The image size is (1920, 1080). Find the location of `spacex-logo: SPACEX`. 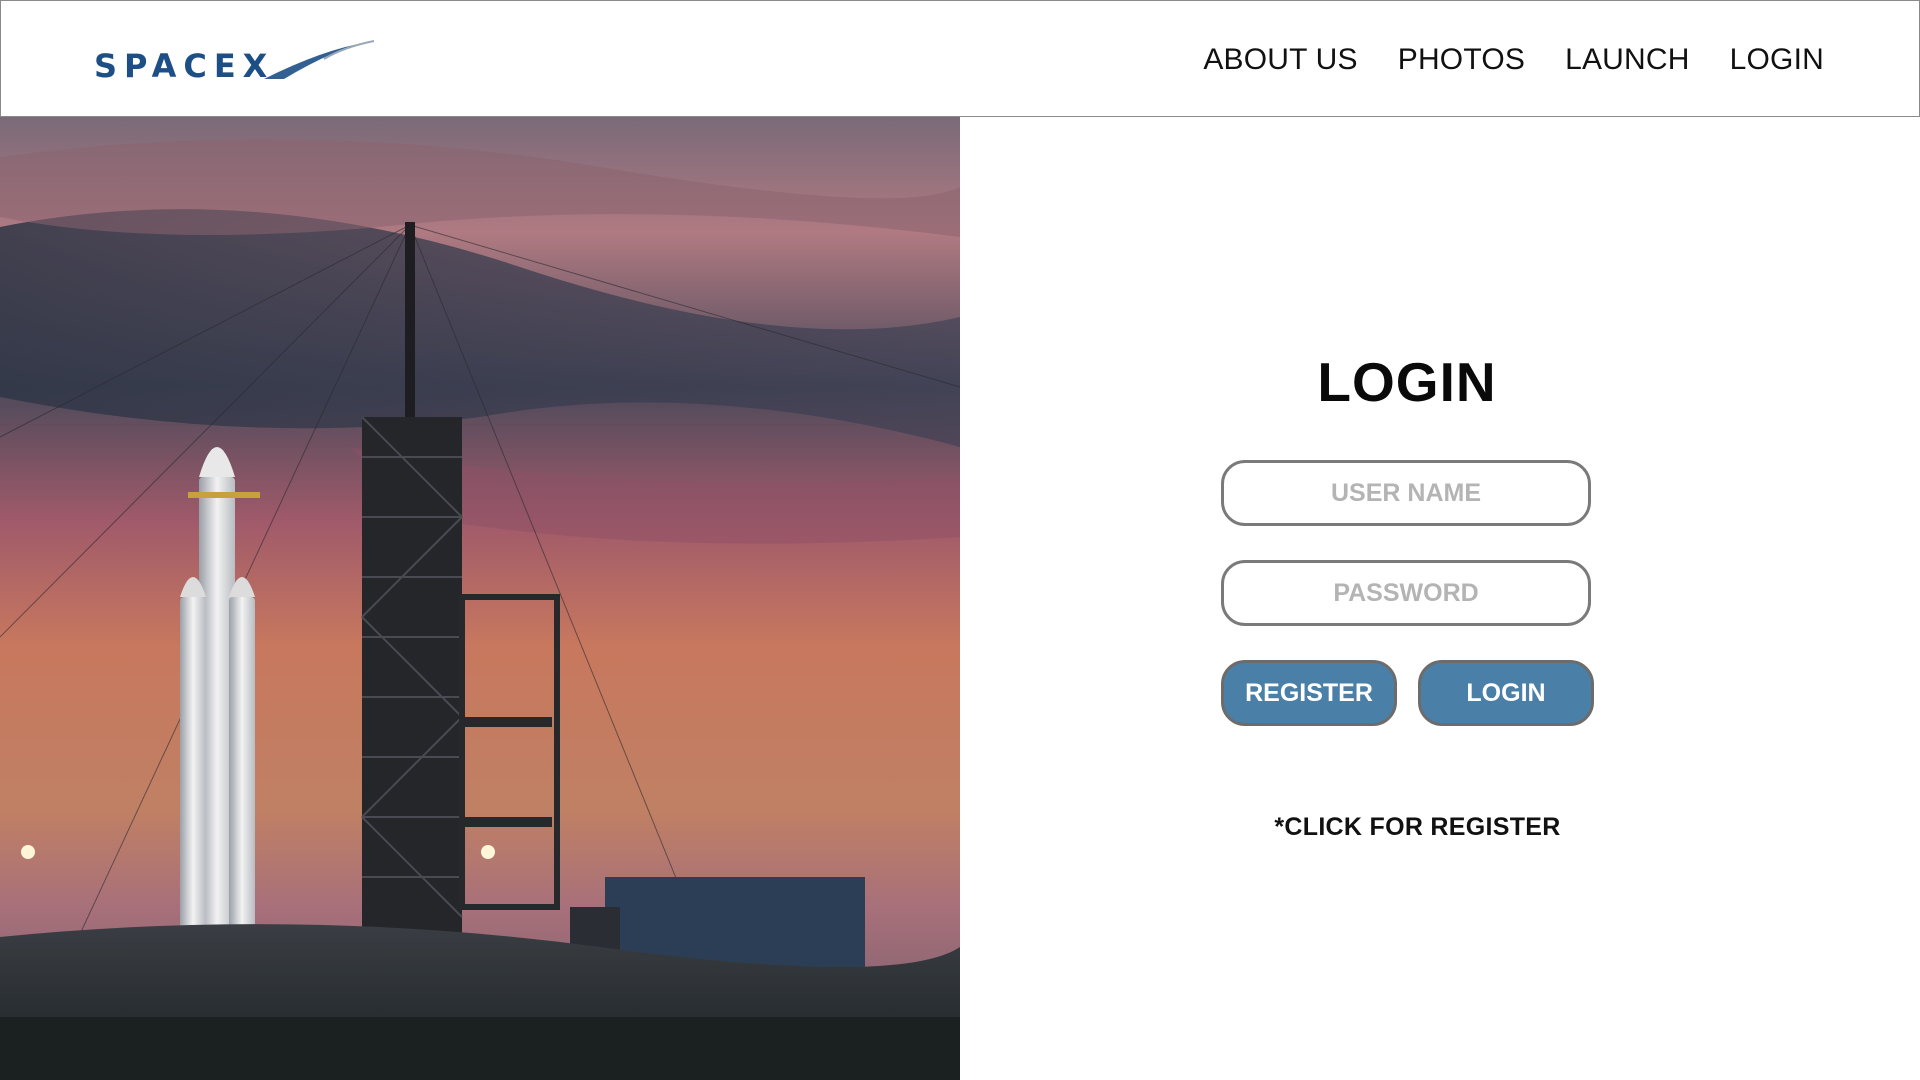

spacex-logo: SPACEX is located at coordinates (239, 64).